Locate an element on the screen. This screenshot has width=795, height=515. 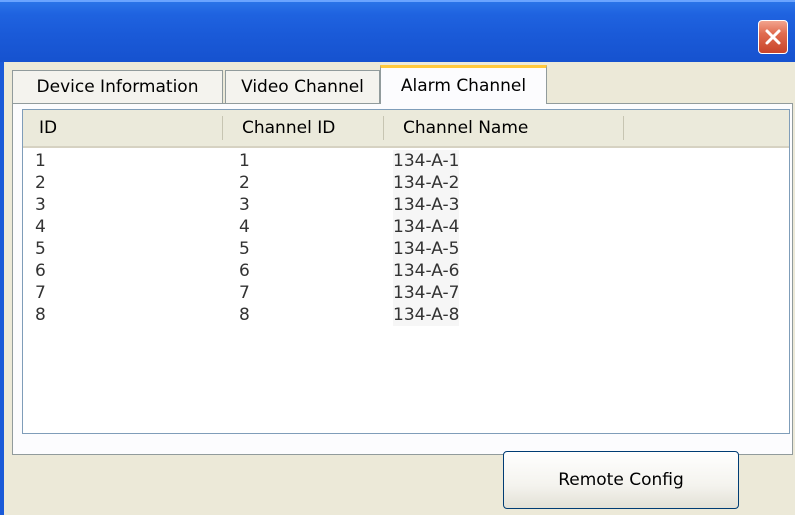
tab-device-information: Device Information is located at coordinates (117, 86).